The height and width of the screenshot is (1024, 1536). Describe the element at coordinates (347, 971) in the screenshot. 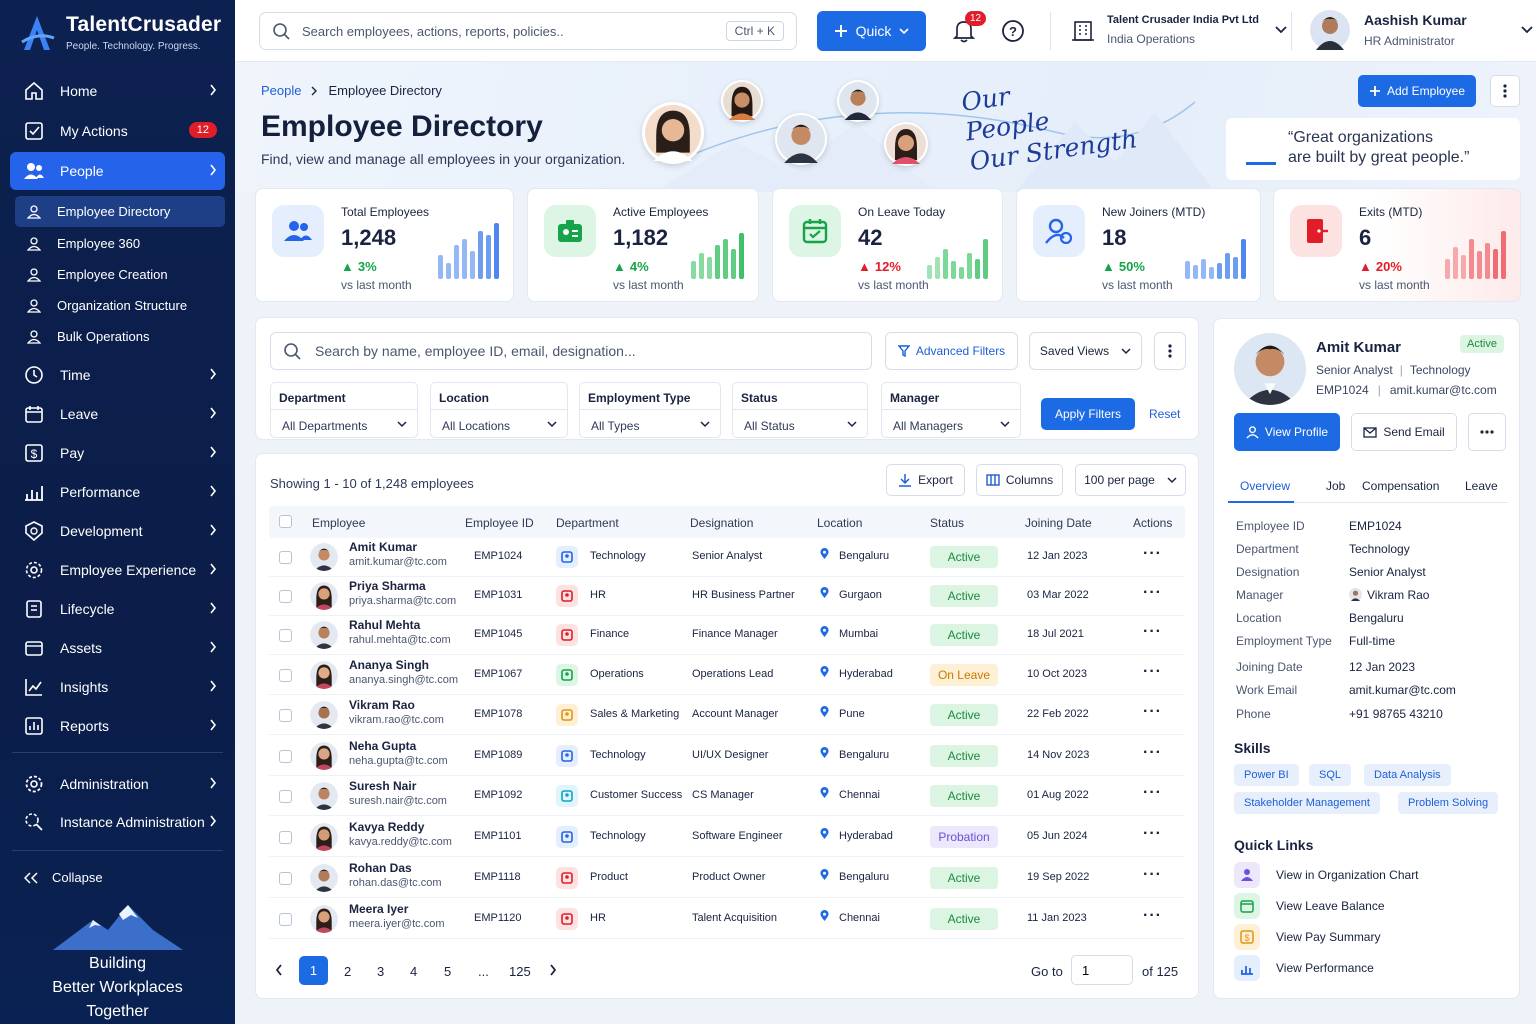

I see `page-button-2: 2` at that location.